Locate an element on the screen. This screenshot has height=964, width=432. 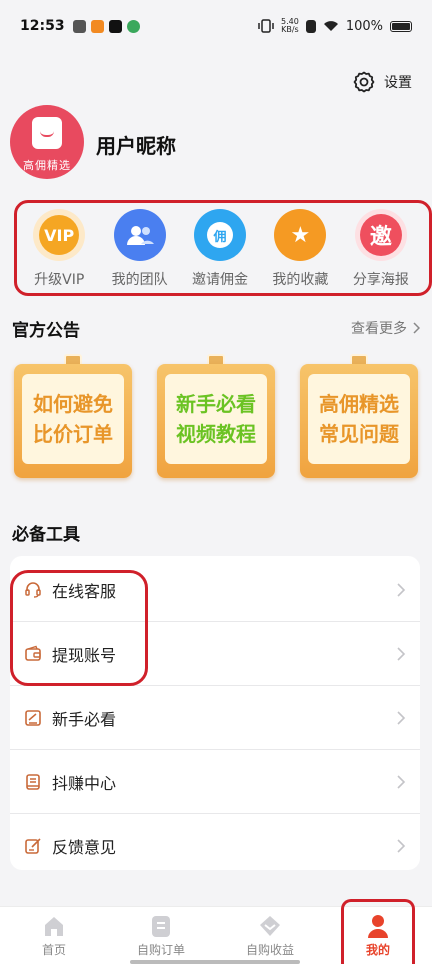
team-icon is located at coordinates (139, 235).